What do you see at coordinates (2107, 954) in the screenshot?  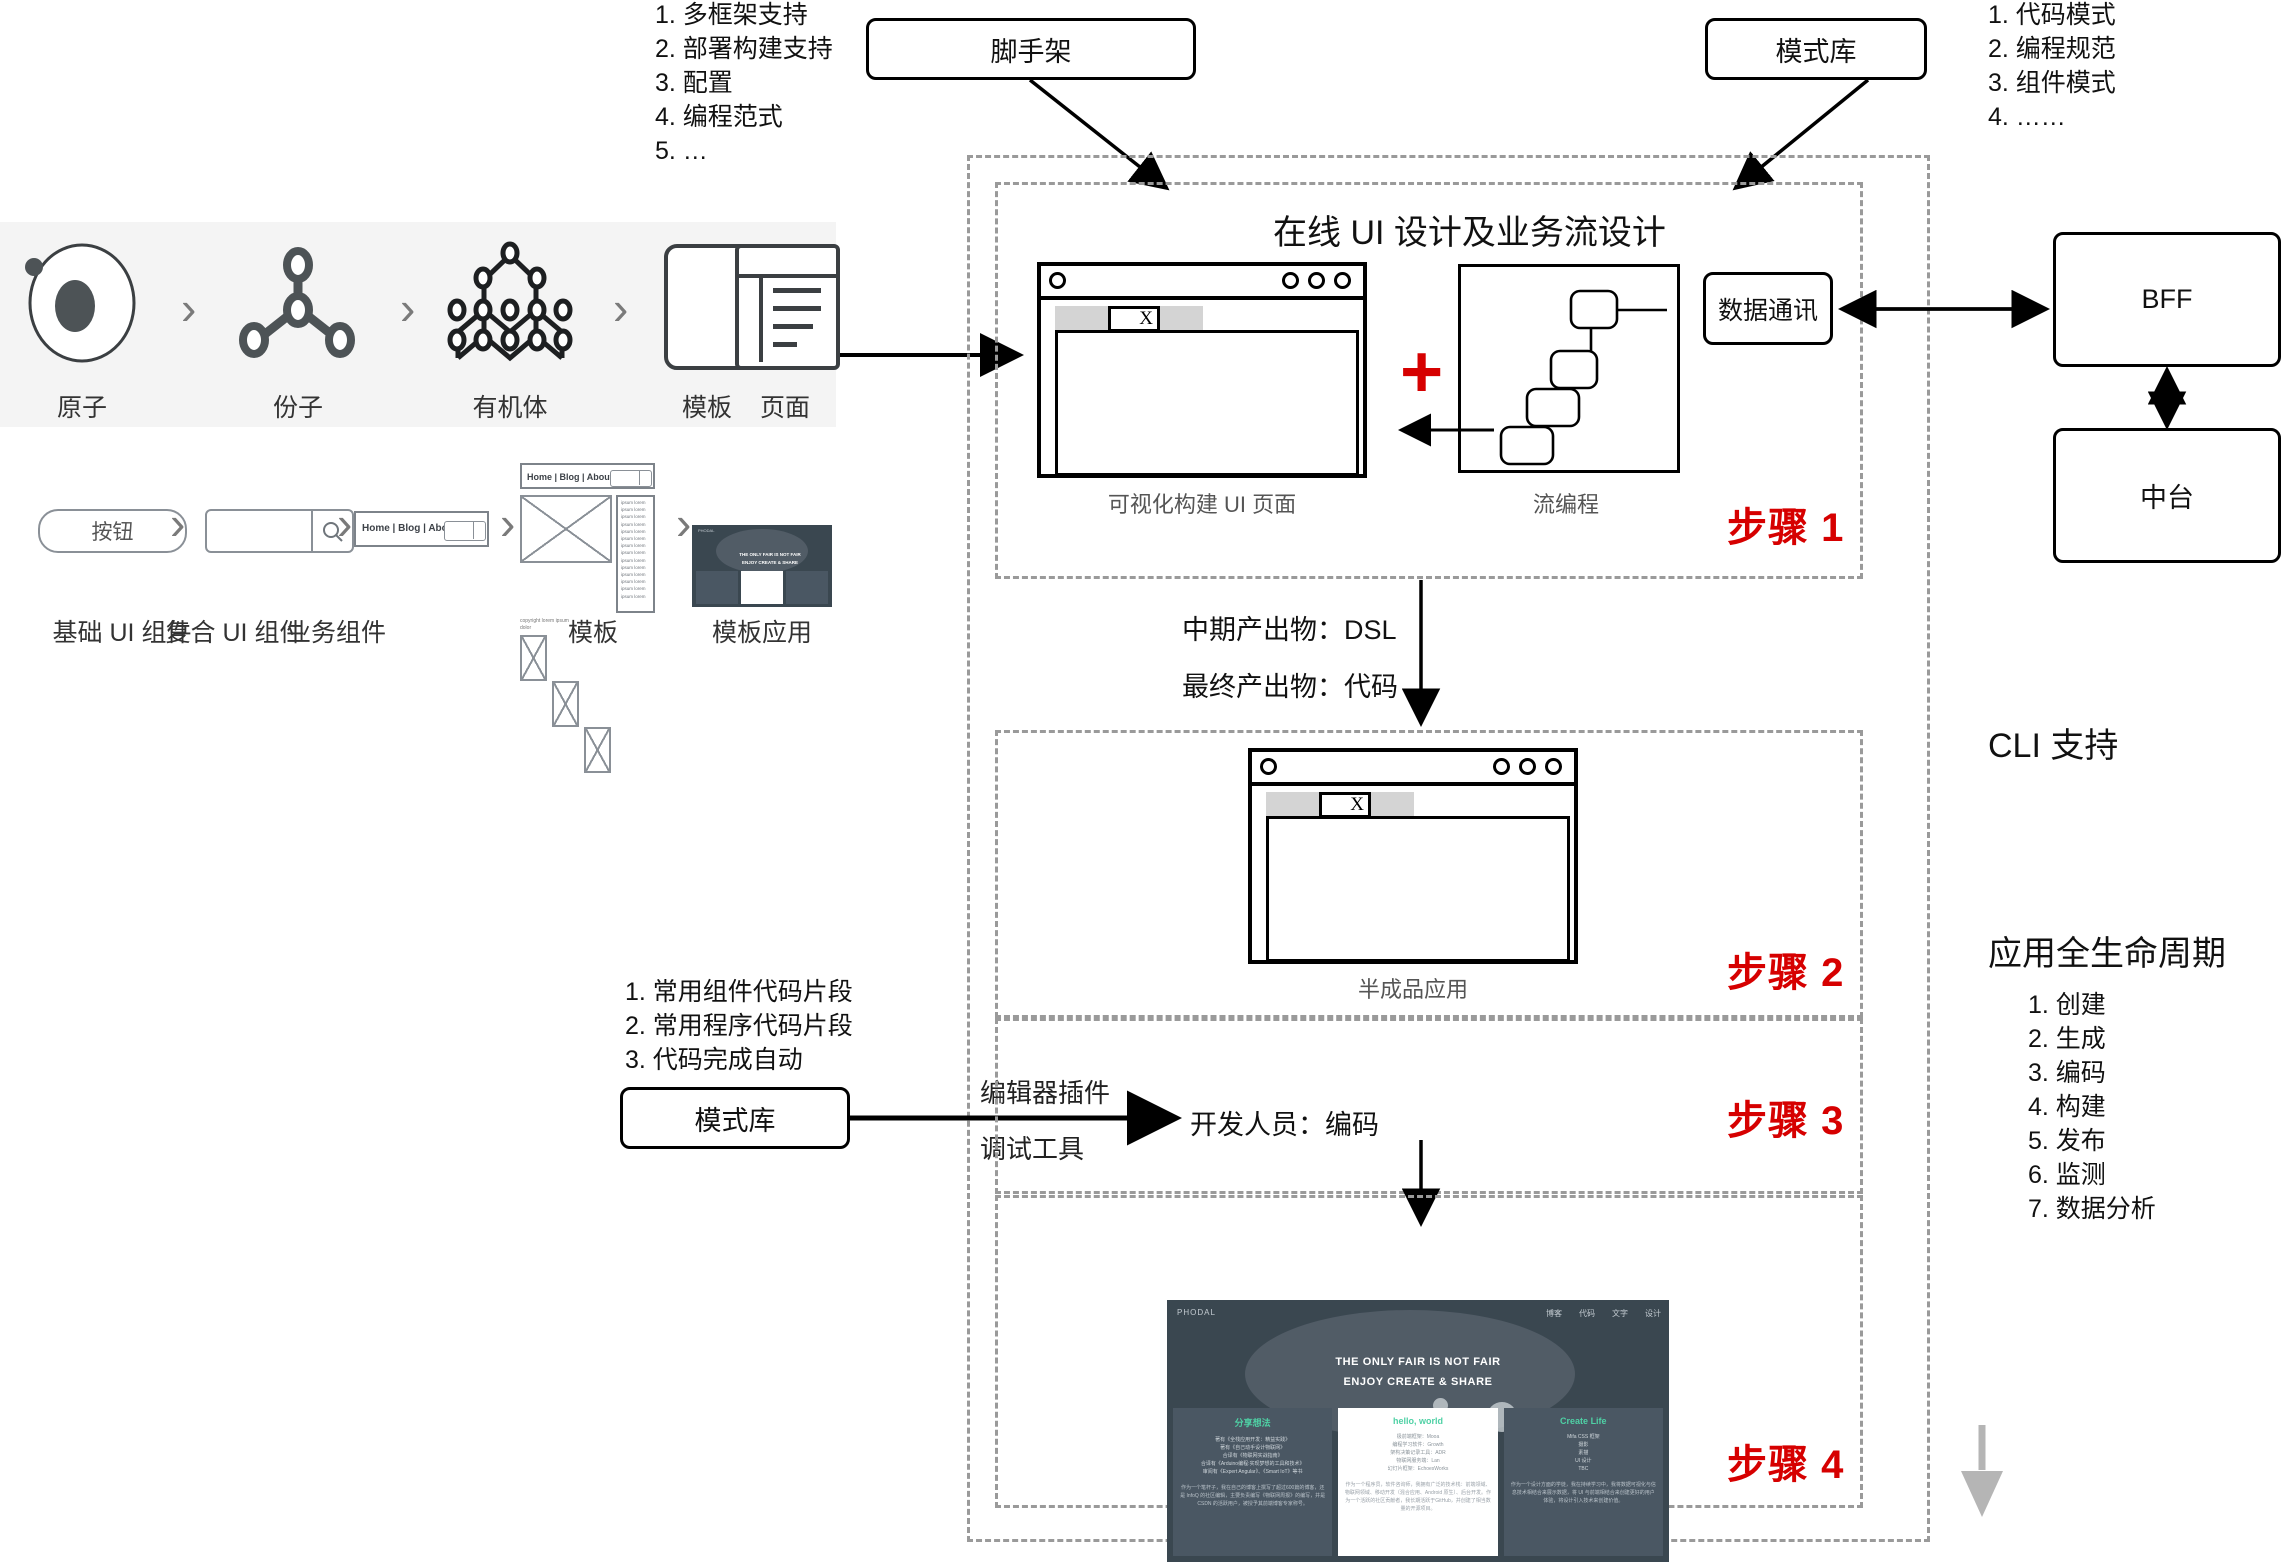 I see `lifecycle-title: 应用全生命周期` at bounding box center [2107, 954].